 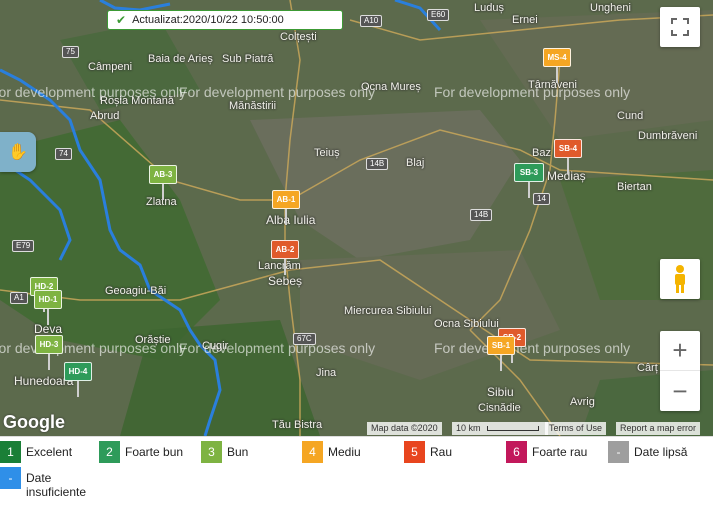 What do you see at coordinates (610, 8) in the screenshot?
I see `place-ungheni: Ungheni` at bounding box center [610, 8].